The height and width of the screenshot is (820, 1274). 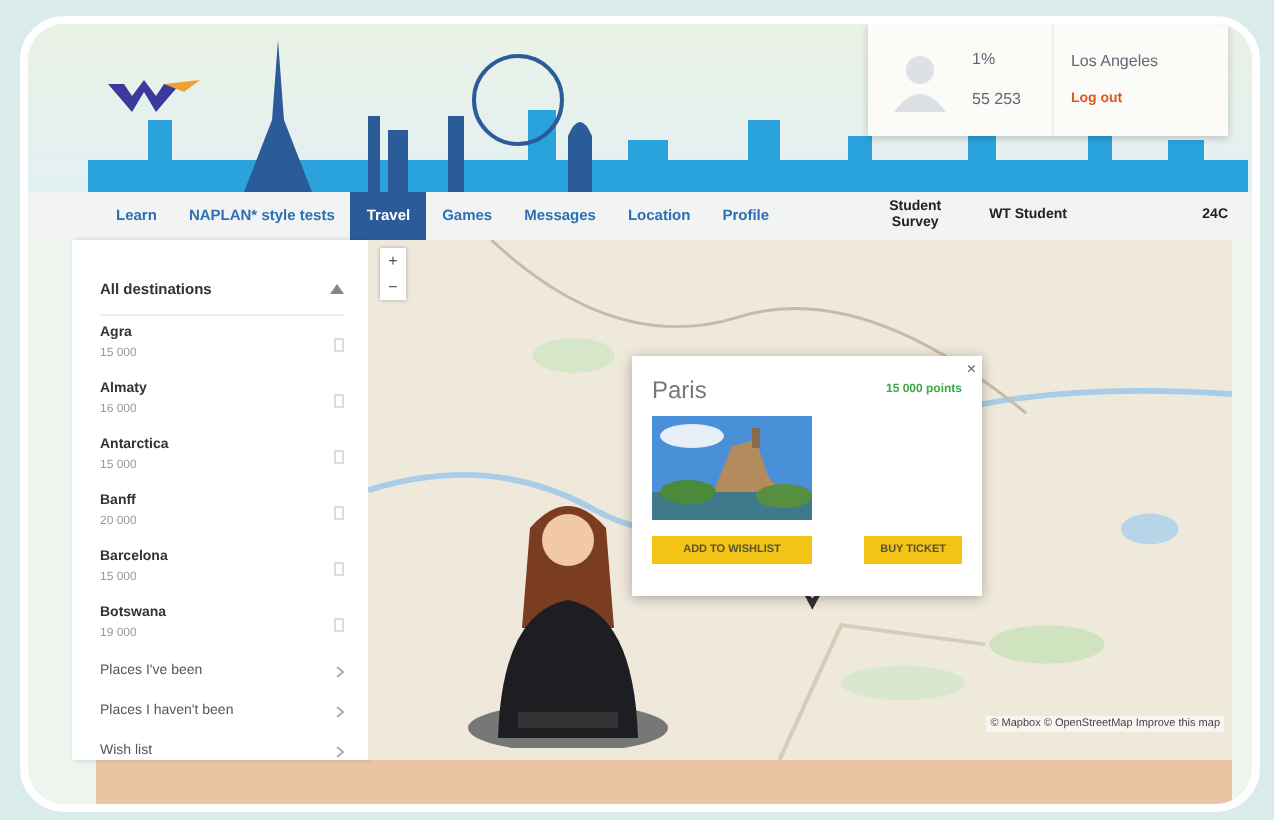 What do you see at coordinates (985, 60) in the screenshot?
I see `stat-value: 1%` at bounding box center [985, 60].